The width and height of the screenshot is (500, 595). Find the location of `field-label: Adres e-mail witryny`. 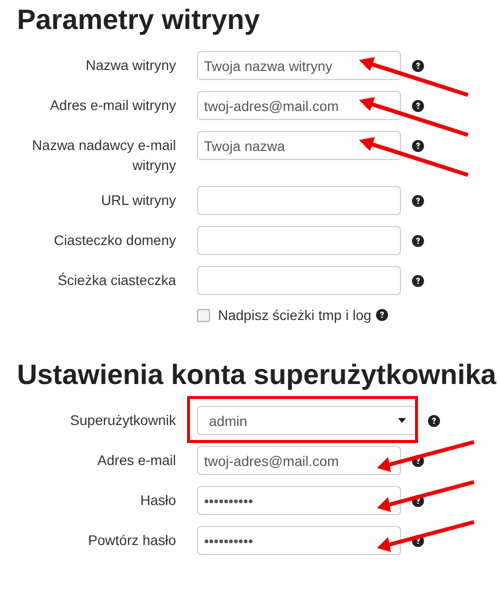

field-label: Adres e-mail witryny is located at coordinates (112, 105).